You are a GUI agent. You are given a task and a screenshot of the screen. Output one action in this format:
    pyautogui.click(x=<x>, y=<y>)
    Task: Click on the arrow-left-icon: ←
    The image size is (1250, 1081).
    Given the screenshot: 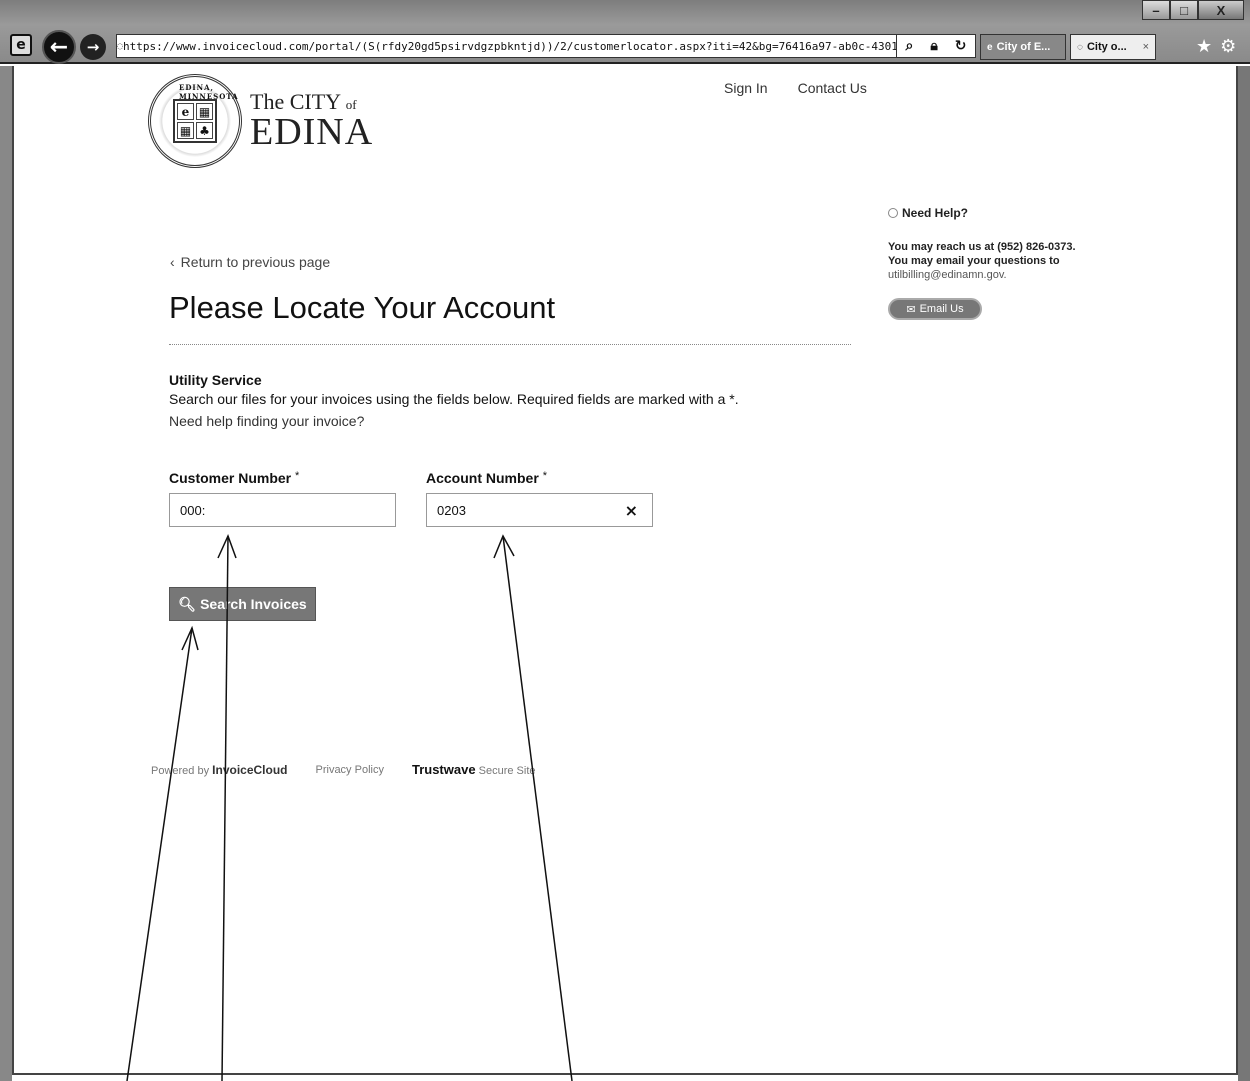 What is the action you would take?
    pyautogui.click(x=59, y=47)
    